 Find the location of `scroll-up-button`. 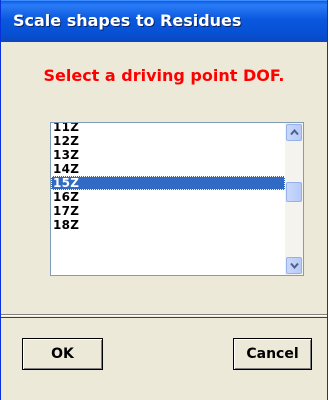

scroll-up-button is located at coordinates (294, 132).